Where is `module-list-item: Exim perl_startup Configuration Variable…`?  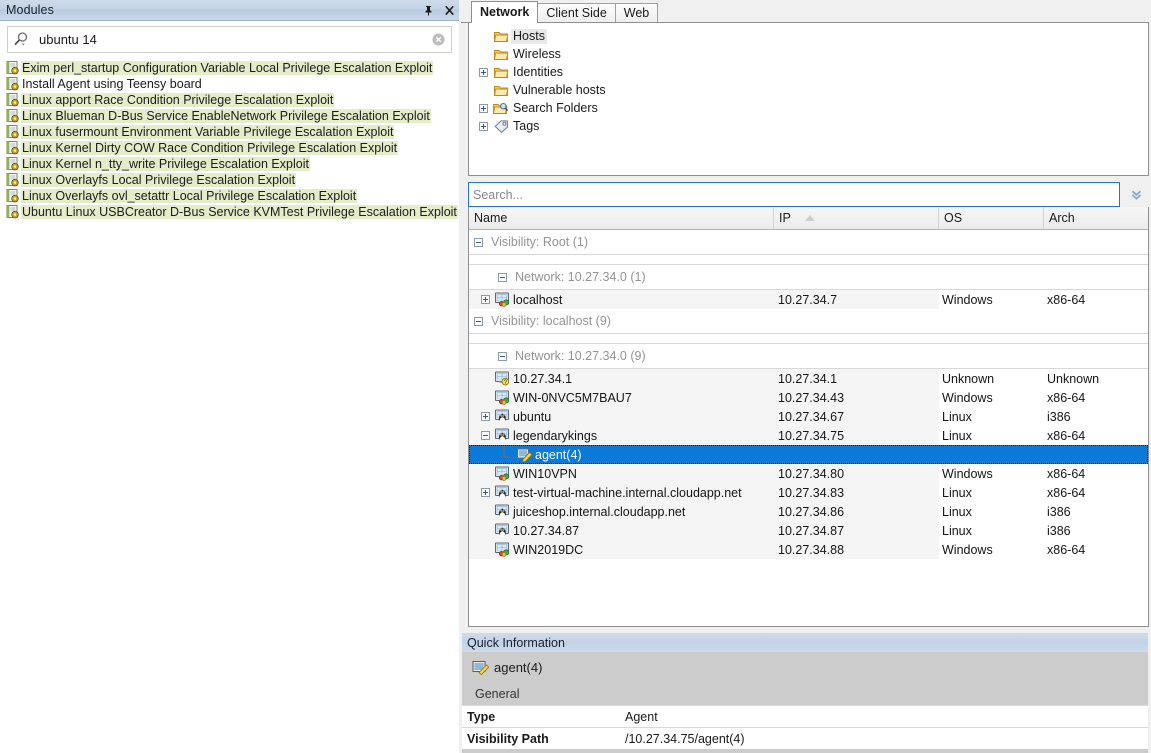
module-list-item: Exim perl_startup Configuration Variable… is located at coordinates (229, 68).